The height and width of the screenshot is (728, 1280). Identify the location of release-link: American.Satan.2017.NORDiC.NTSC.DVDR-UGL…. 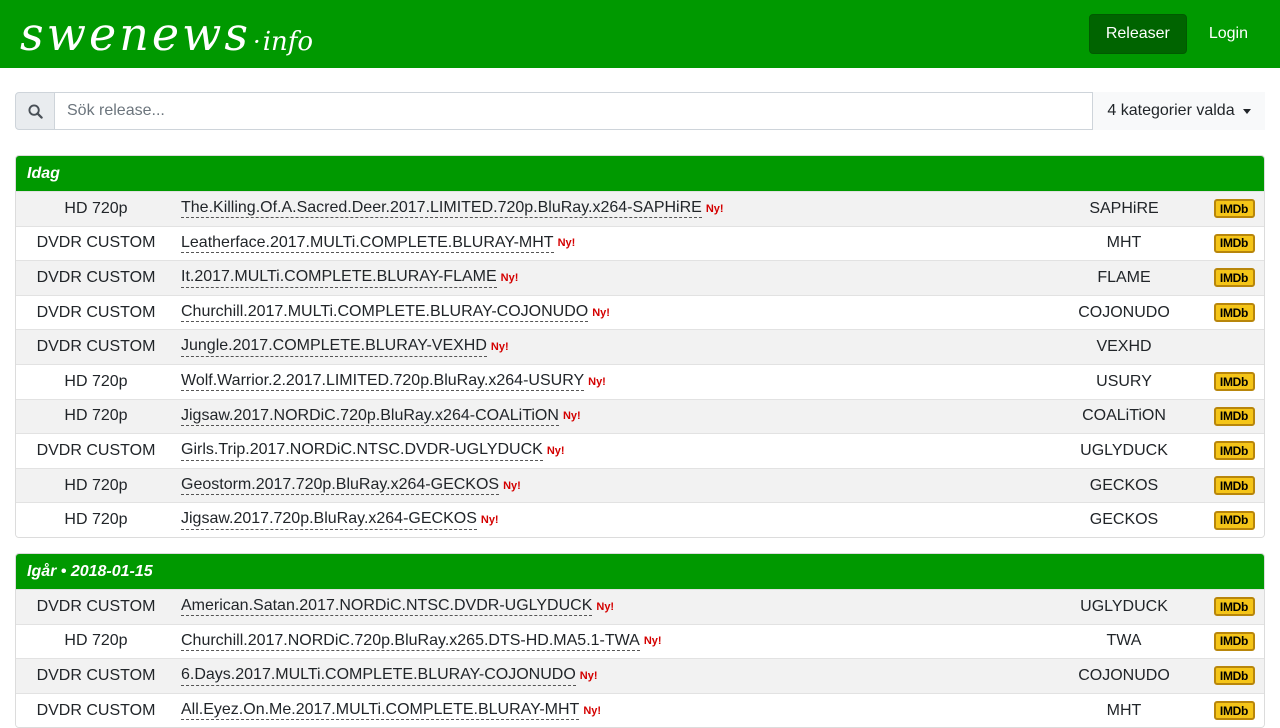
(387, 607).